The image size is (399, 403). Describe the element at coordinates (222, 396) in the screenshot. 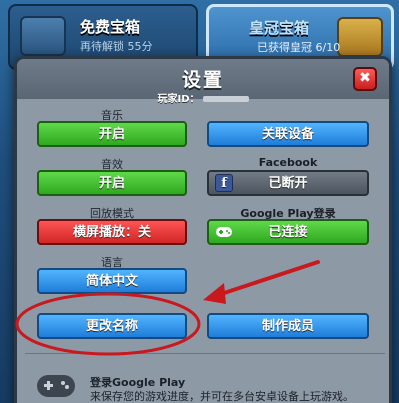

I see `footer-text: 来保存您的游戏进度，并可在多台安卓设备上玩游戏。` at that location.